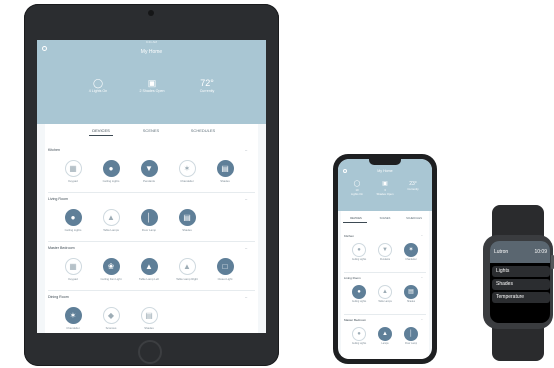 This screenshot has height=368, width=554. I want to click on watch-time: 10:09, so click(540, 252).